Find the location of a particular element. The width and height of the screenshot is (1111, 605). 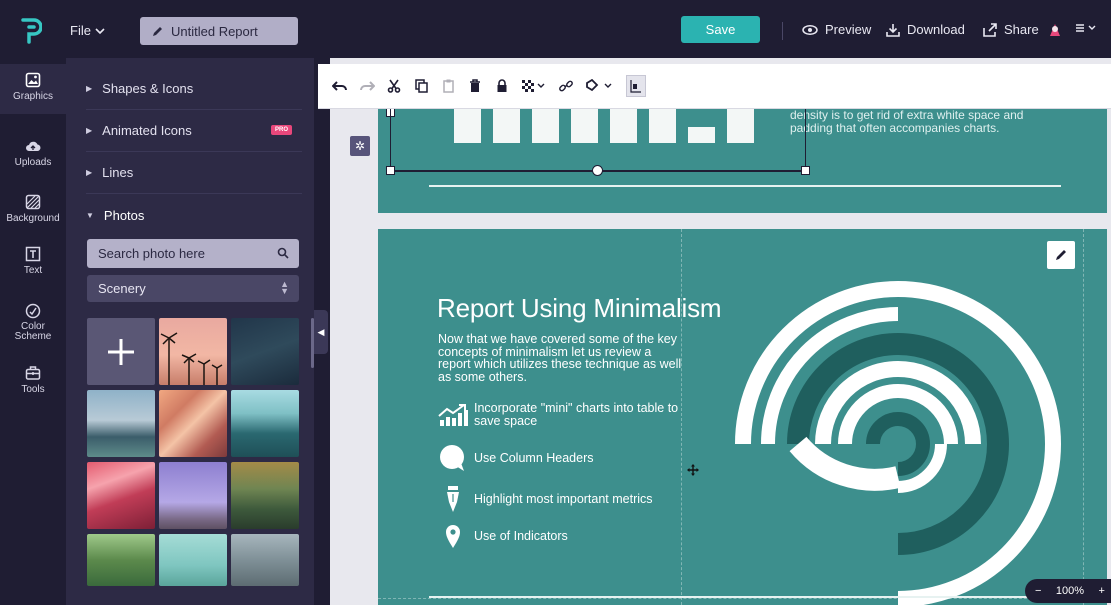

cut-button is located at coordinates (394, 86).